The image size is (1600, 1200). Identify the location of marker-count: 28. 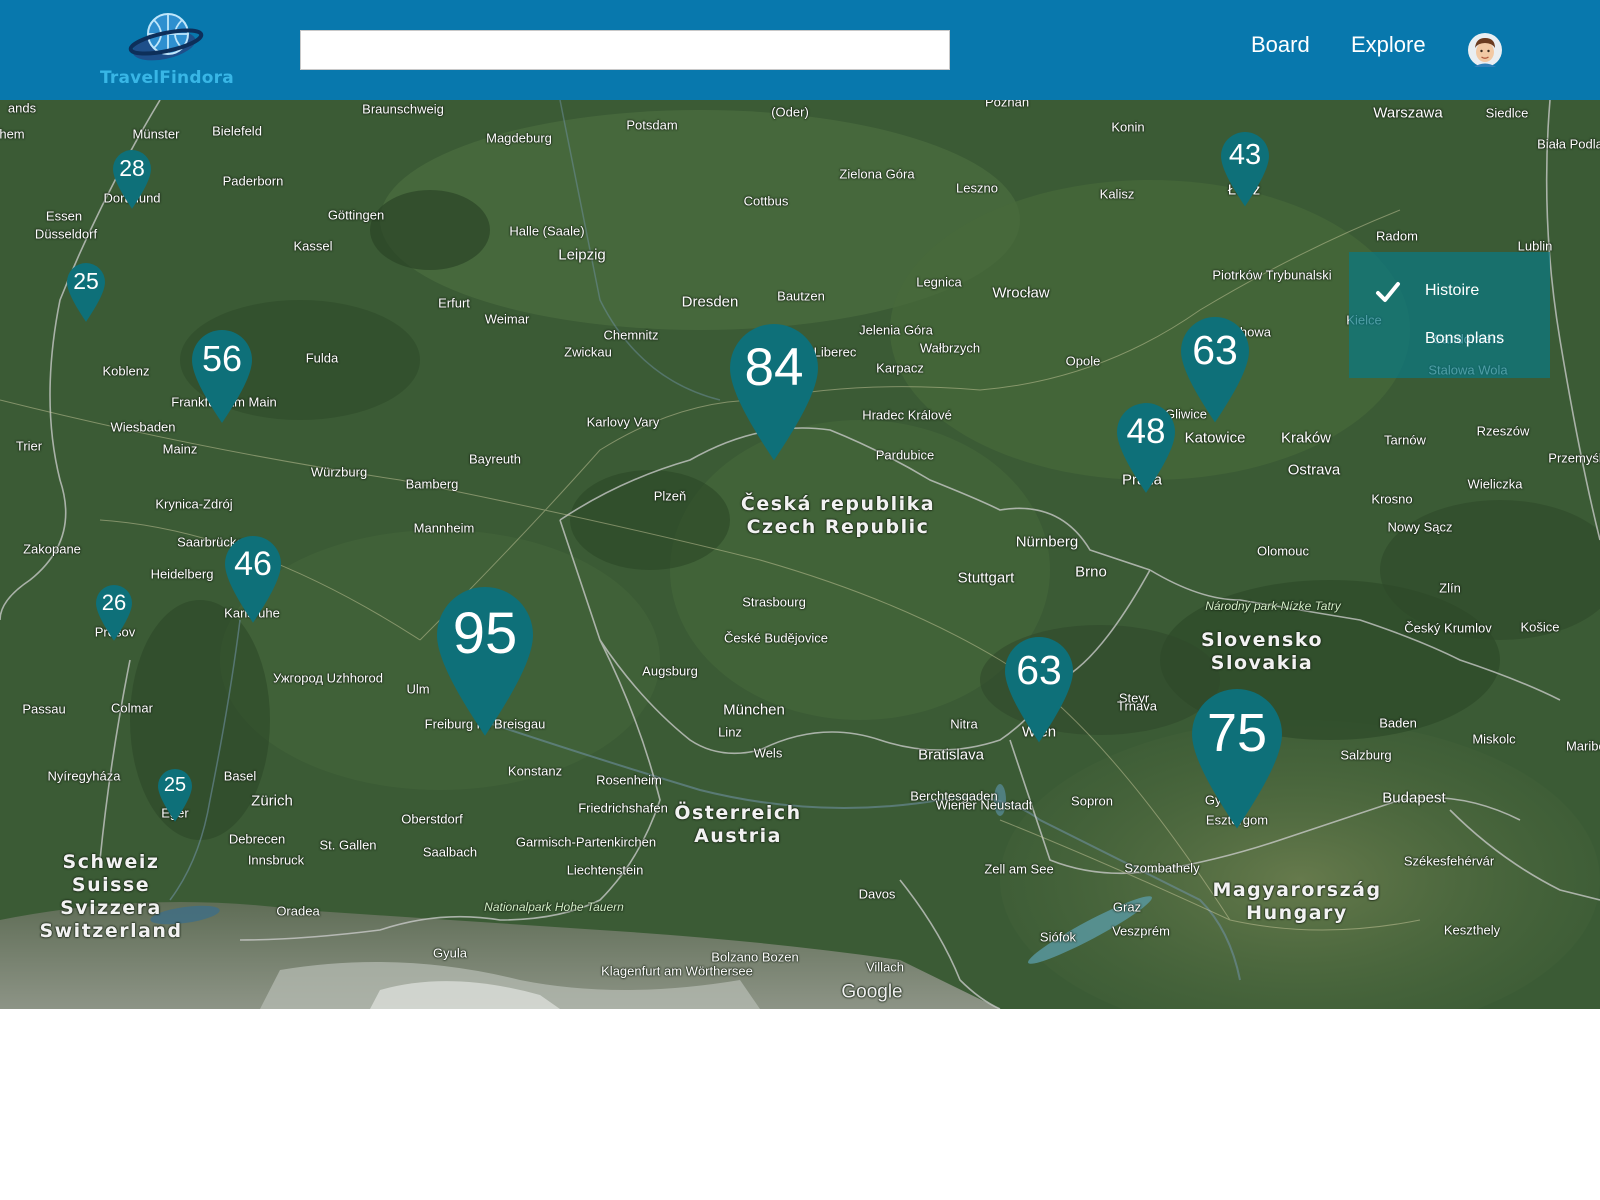
(132, 168).